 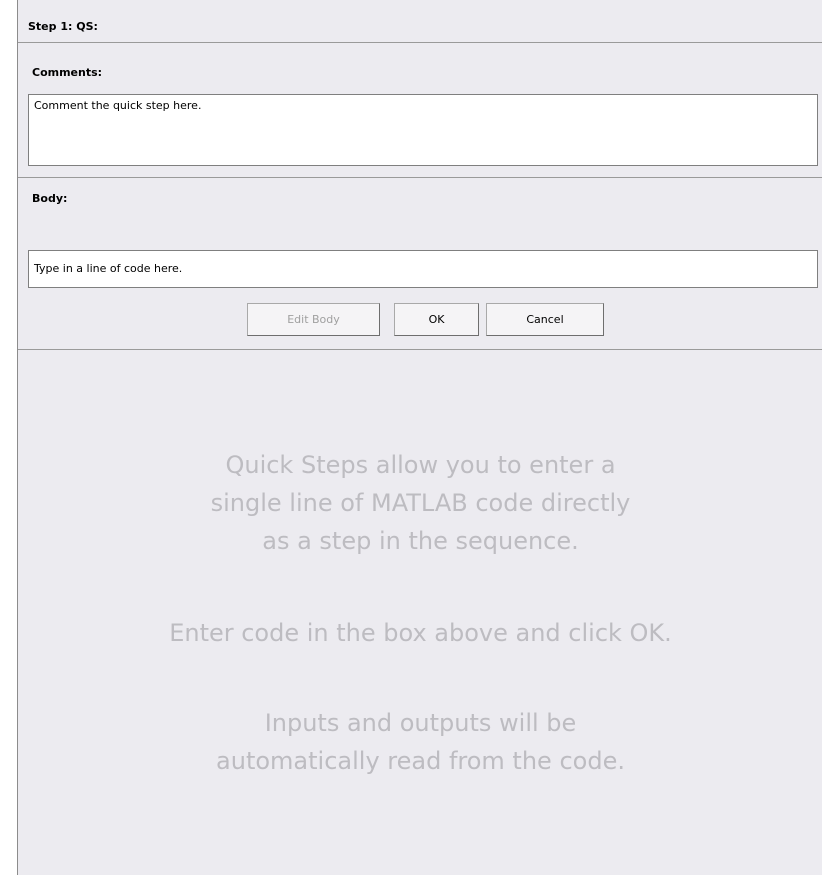 I want to click on comments-label: Comments:, so click(x=67, y=72).